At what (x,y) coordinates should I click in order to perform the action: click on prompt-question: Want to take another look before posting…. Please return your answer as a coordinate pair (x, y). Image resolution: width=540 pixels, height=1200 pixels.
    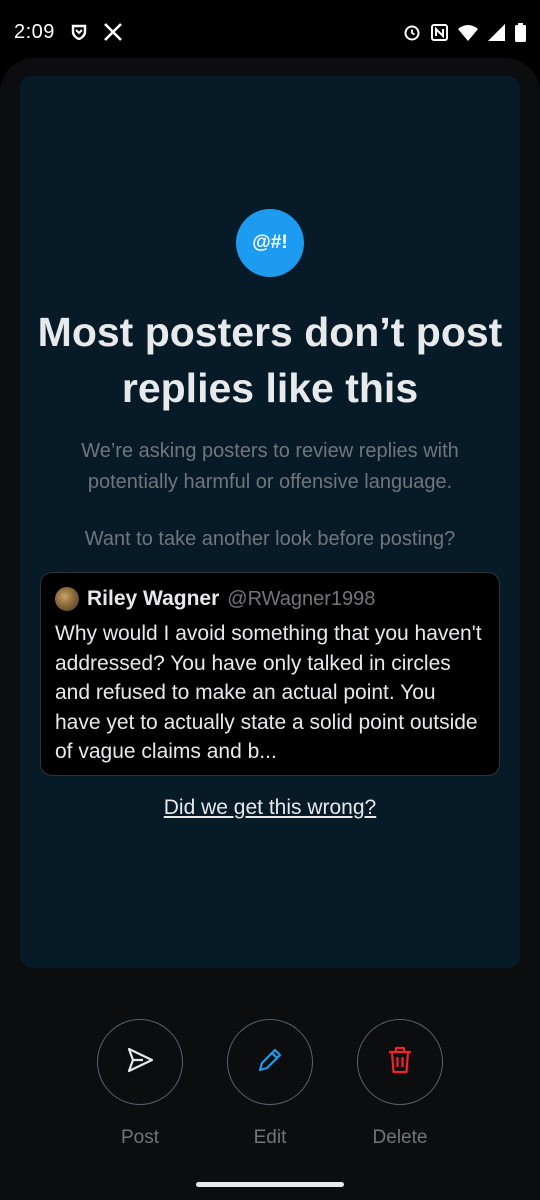
    Looking at the image, I should click on (270, 539).